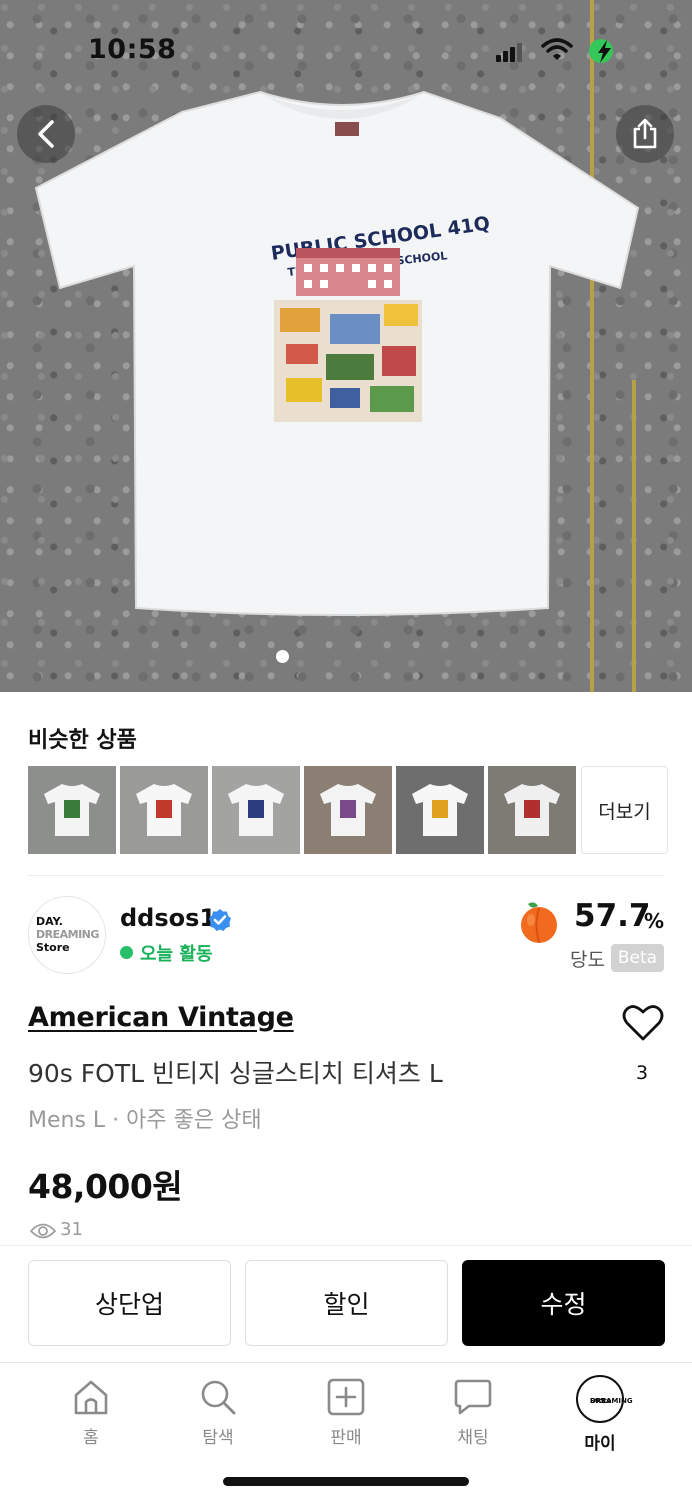 This screenshot has height=1500, width=692. I want to click on seller-name: ddsos1, so click(168, 918).